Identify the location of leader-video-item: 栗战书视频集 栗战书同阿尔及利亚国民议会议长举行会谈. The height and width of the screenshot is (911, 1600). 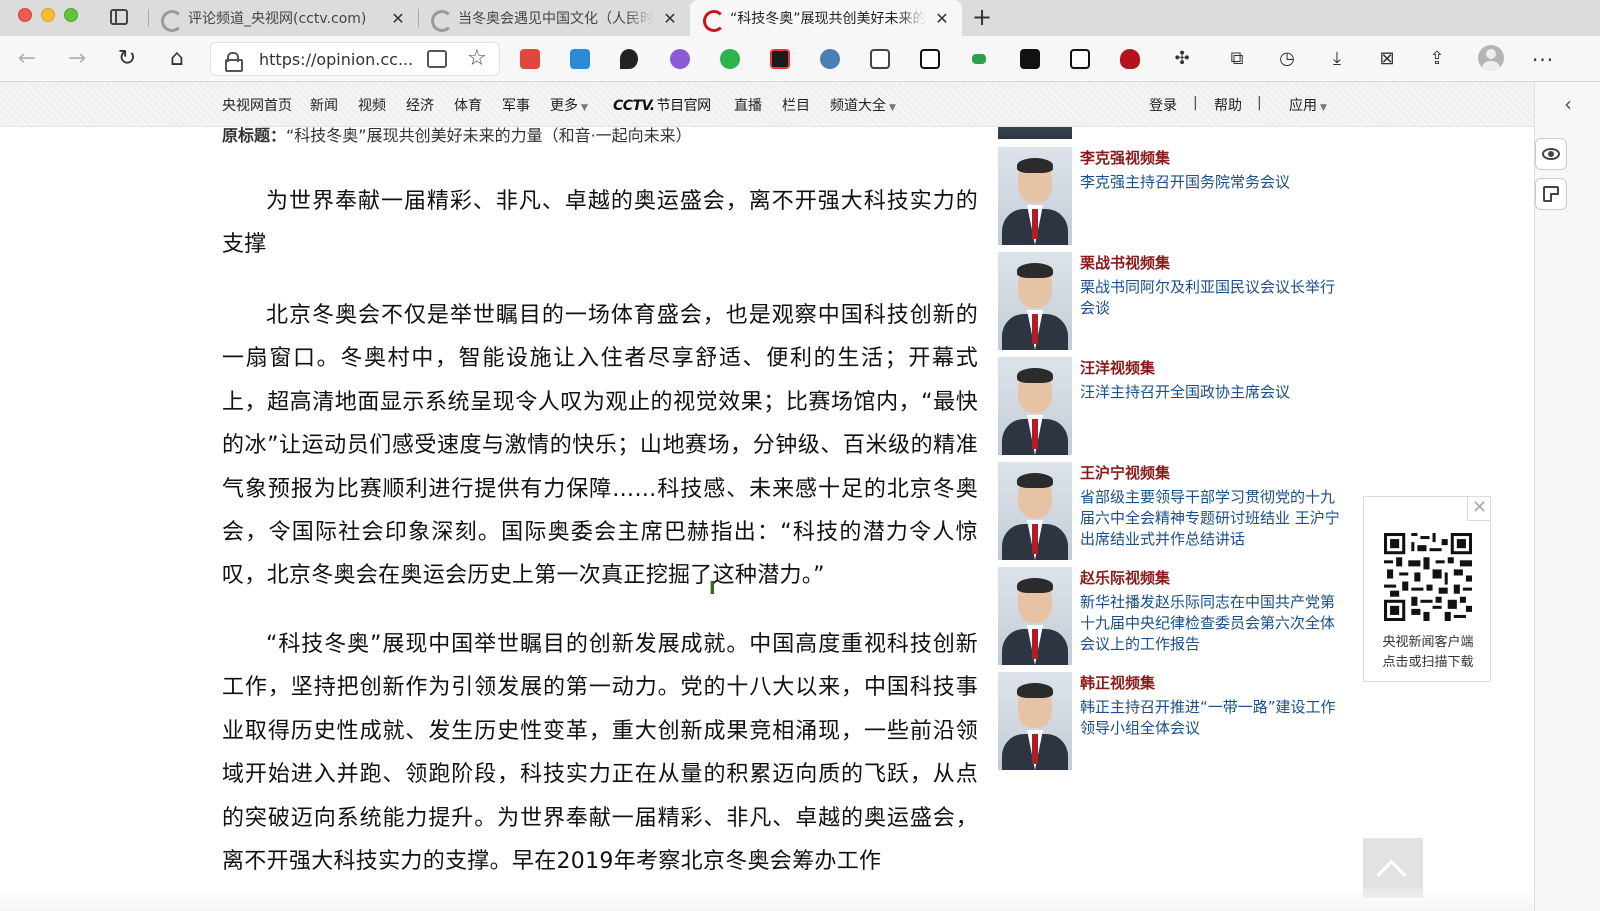
(1168, 301).